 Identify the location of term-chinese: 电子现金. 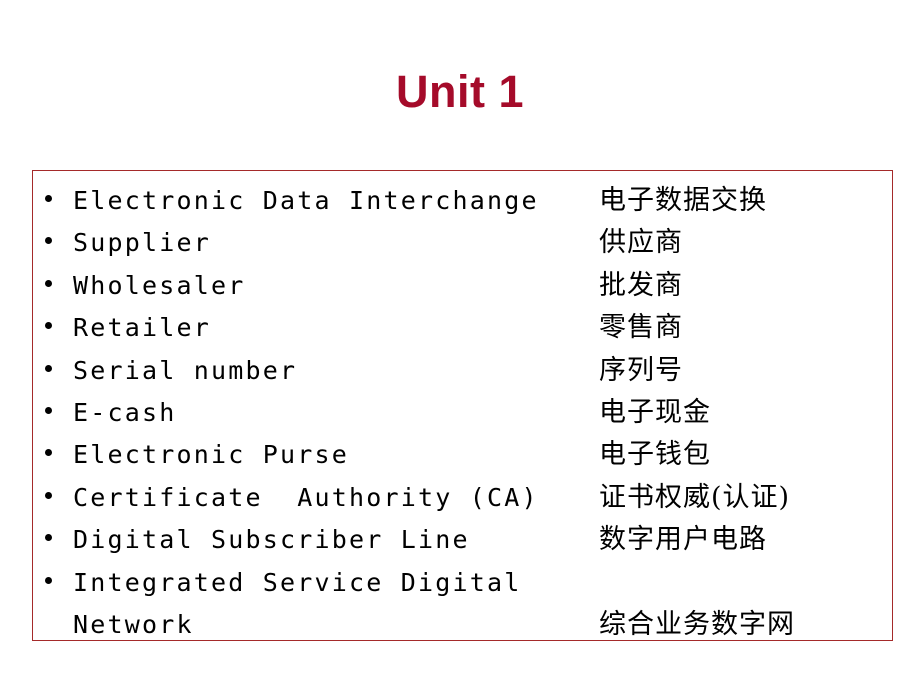
(655, 412).